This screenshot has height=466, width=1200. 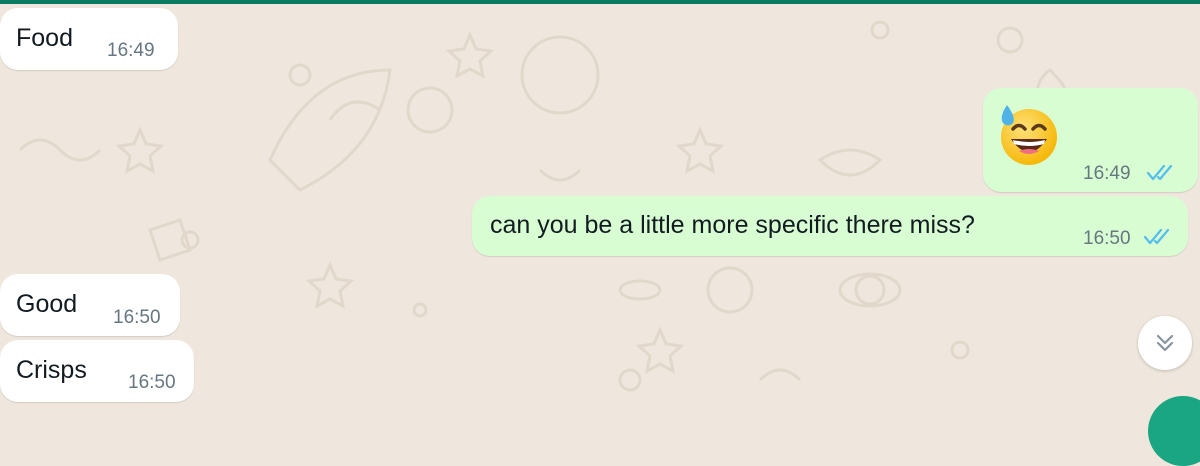 I want to click on message-bubble-incoming: Good 16:50, so click(x=90, y=305).